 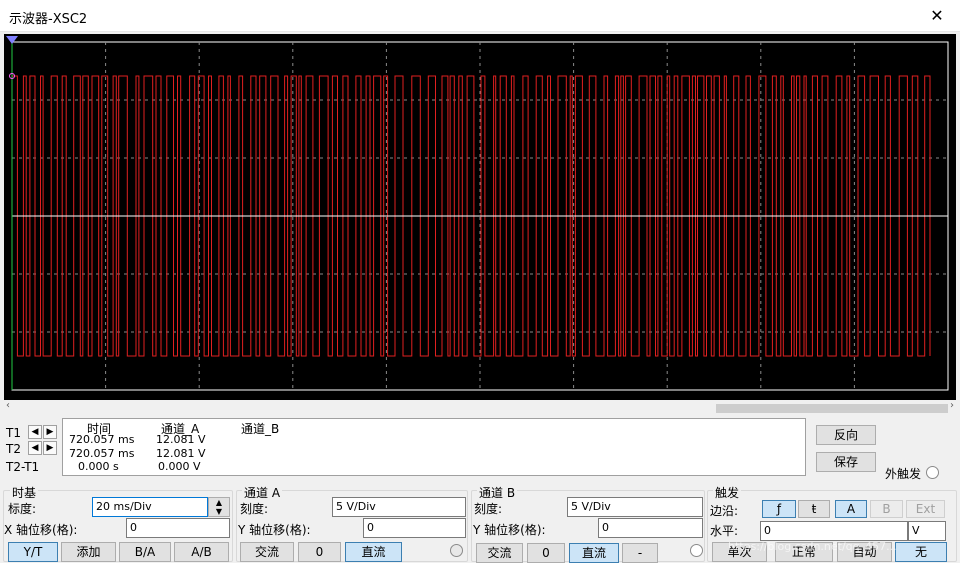 I want to click on channel-a-ypos-label: Y 轴位移(格):, so click(x=274, y=530).